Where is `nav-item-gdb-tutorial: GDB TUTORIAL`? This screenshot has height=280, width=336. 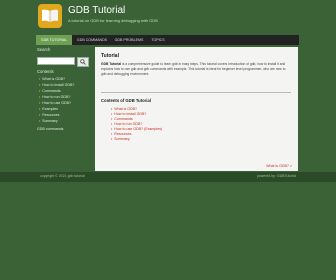 nav-item-gdb-tutorial: GDB TUTORIAL is located at coordinates (54, 40).